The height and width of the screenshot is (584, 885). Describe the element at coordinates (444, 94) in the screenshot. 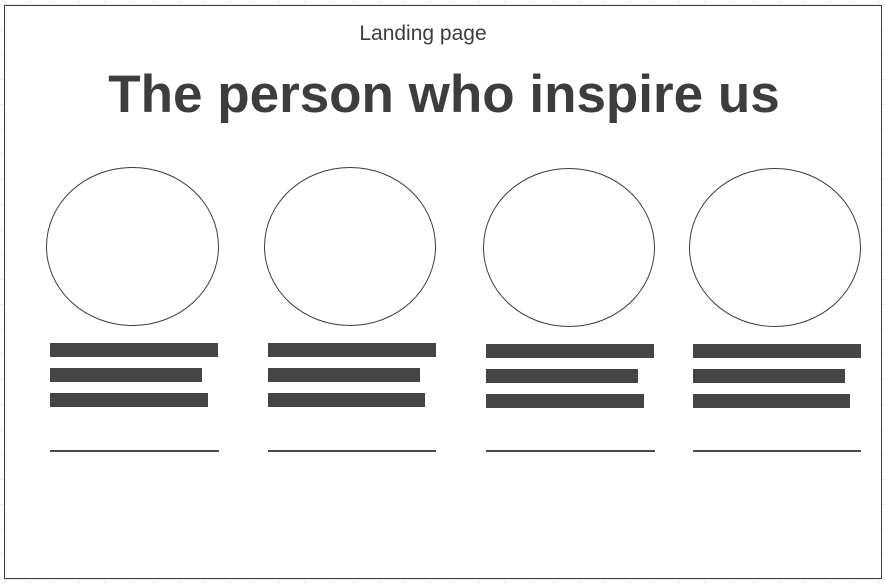

I see `page-headline: The person who inspire us` at that location.